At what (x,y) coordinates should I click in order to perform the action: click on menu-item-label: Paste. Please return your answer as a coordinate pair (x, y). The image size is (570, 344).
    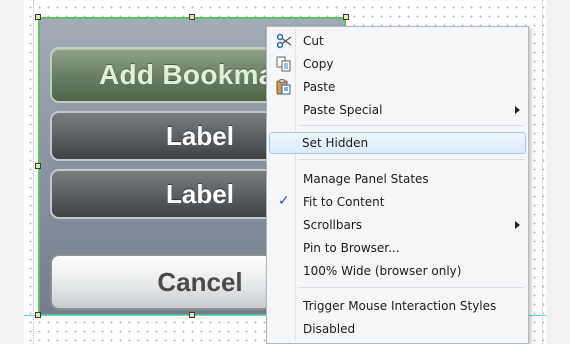
    Looking at the image, I should click on (319, 87).